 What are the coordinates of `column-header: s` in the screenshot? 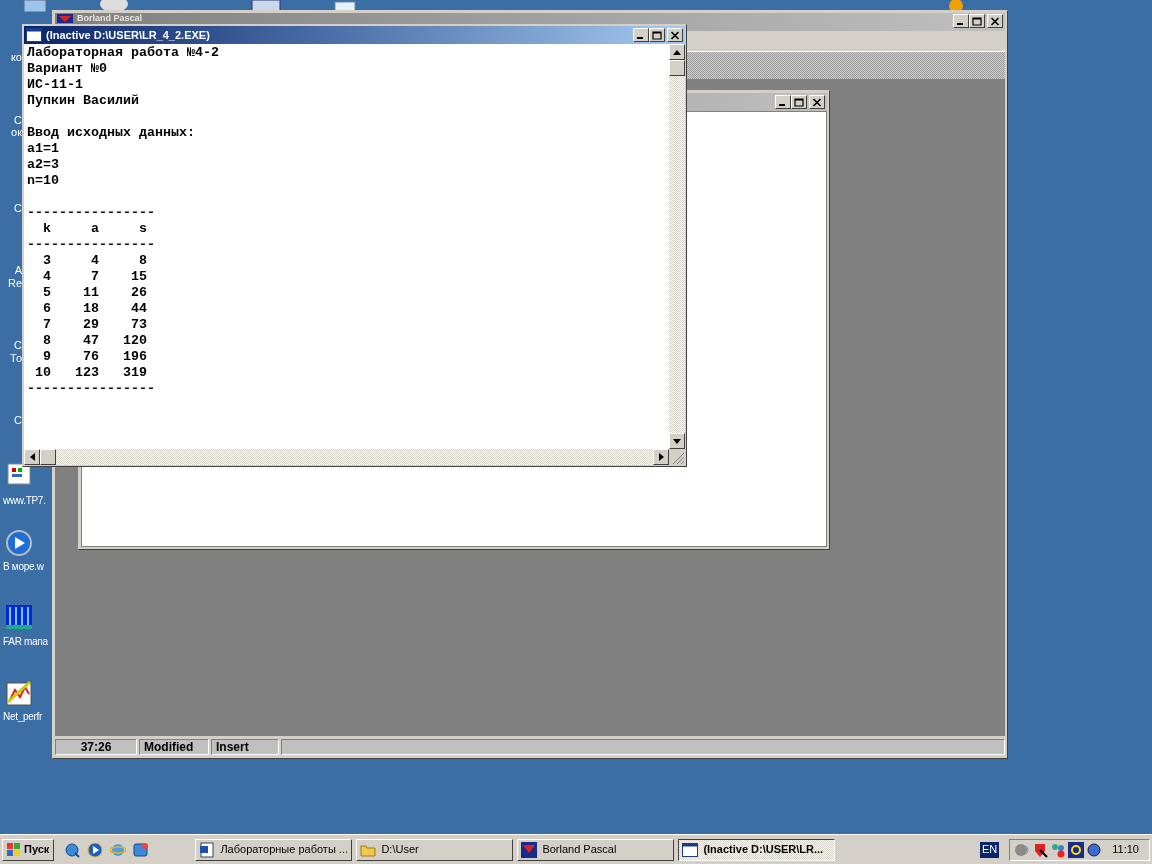 It's located at (142, 229).